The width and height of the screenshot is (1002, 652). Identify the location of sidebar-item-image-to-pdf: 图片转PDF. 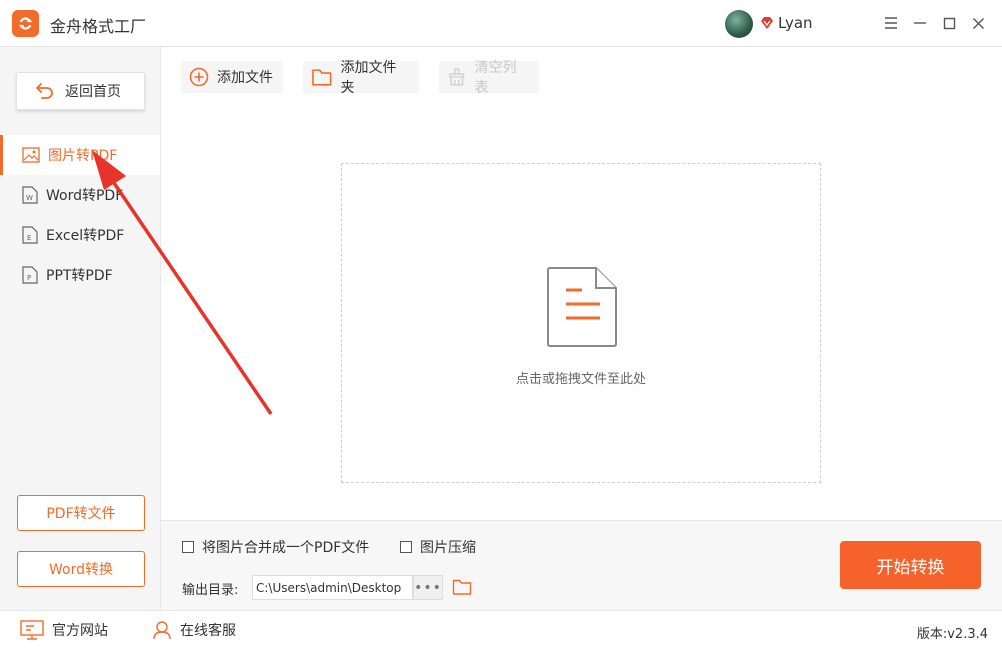
(80, 155).